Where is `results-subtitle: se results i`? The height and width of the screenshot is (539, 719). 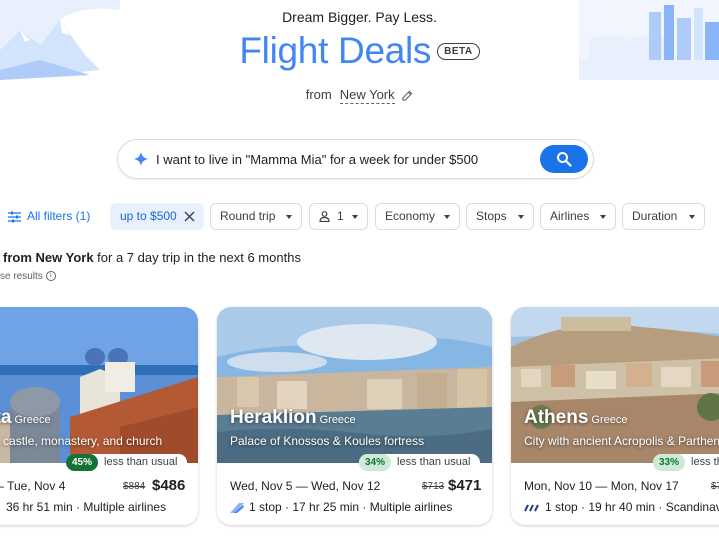
results-subtitle: se results i is located at coordinates (28, 276).